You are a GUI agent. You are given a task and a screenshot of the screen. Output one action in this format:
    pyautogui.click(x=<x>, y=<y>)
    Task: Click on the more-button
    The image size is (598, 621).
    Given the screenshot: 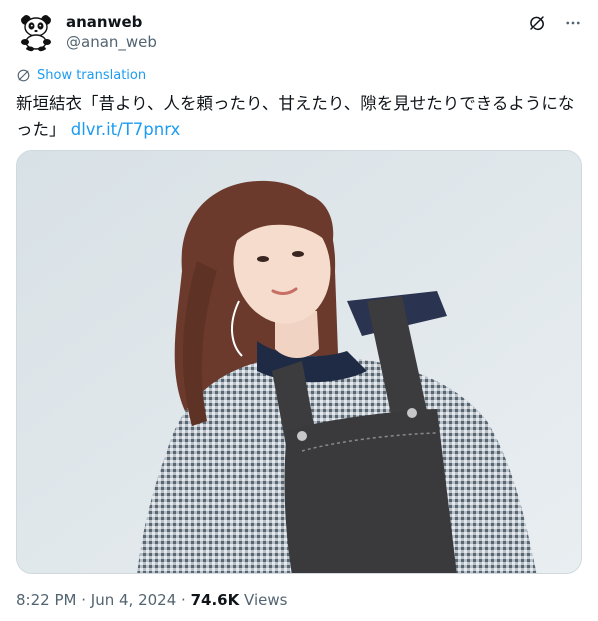 What is the action you would take?
    pyautogui.click(x=573, y=23)
    